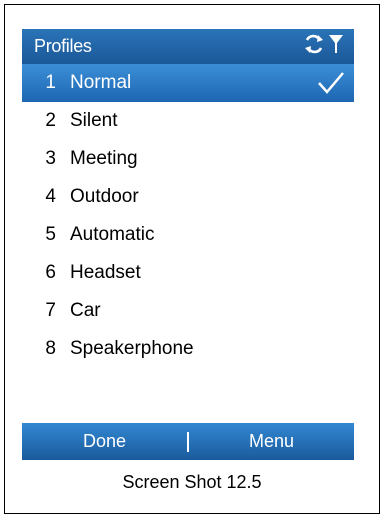 The image size is (387, 521). Describe the element at coordinates (188, 441) in the screenshot. I see `softkey-bar: Done Menu` at that location.